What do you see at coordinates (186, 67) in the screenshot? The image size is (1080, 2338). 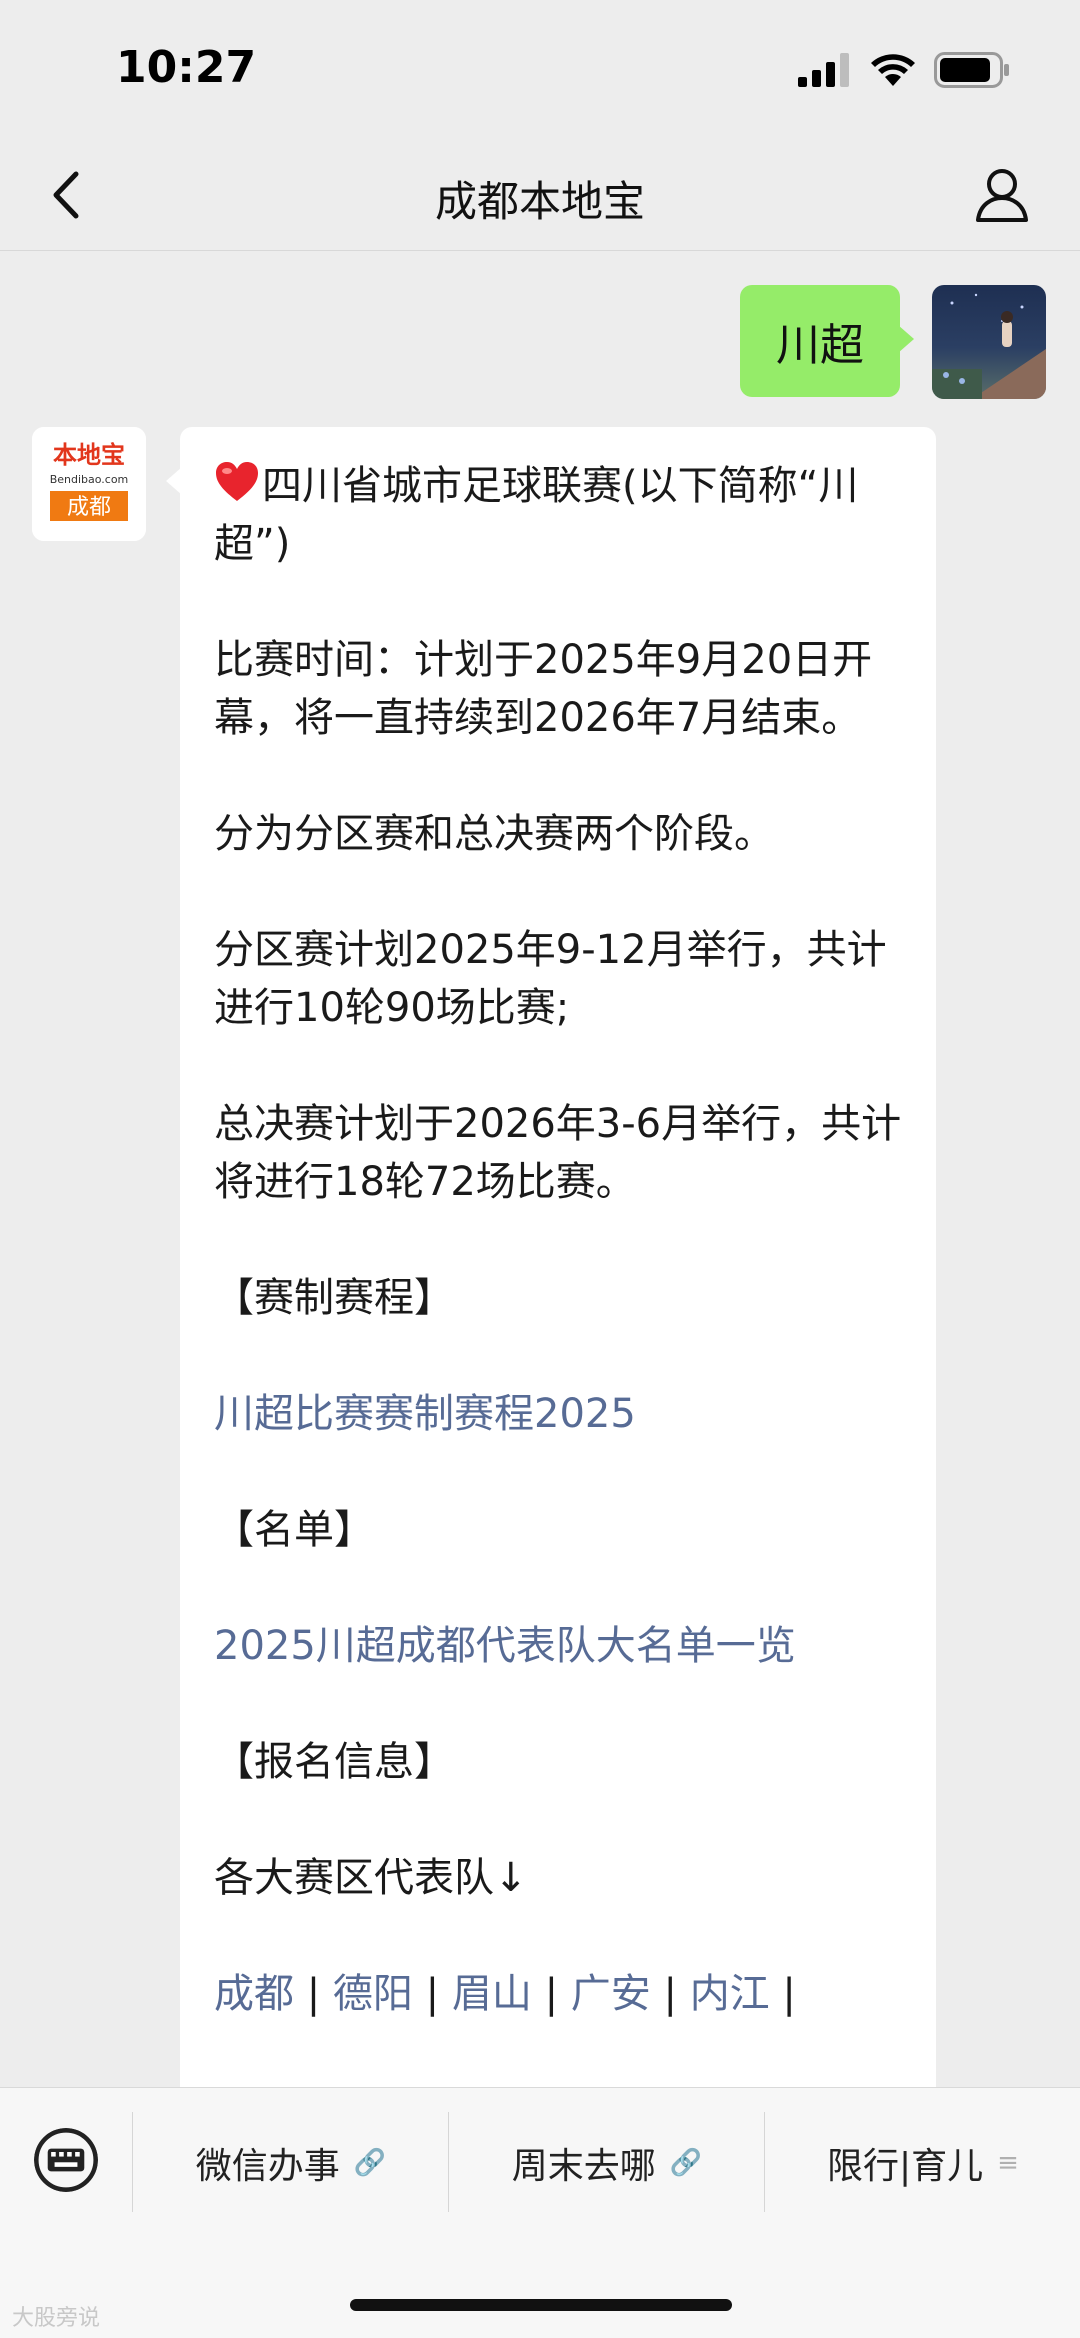 I see `status-time: 10:27` at bounding box center [186, 67].